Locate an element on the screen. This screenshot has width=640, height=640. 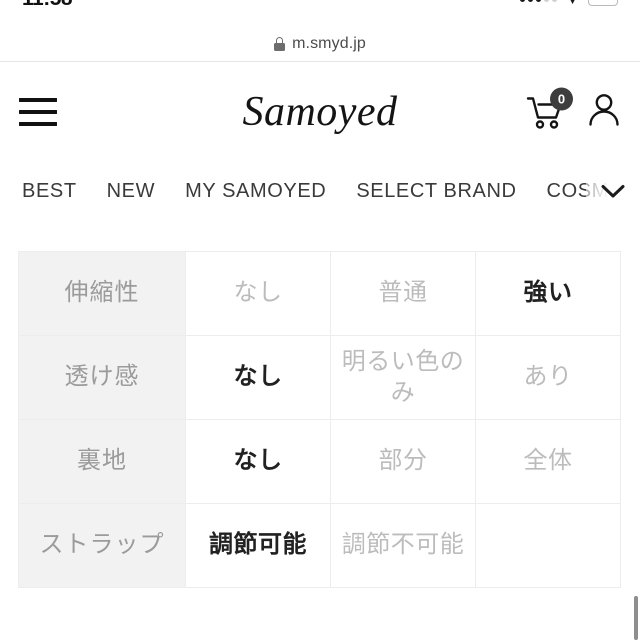
url-text: m.smyd.jp is located at coordinates (329, 43).